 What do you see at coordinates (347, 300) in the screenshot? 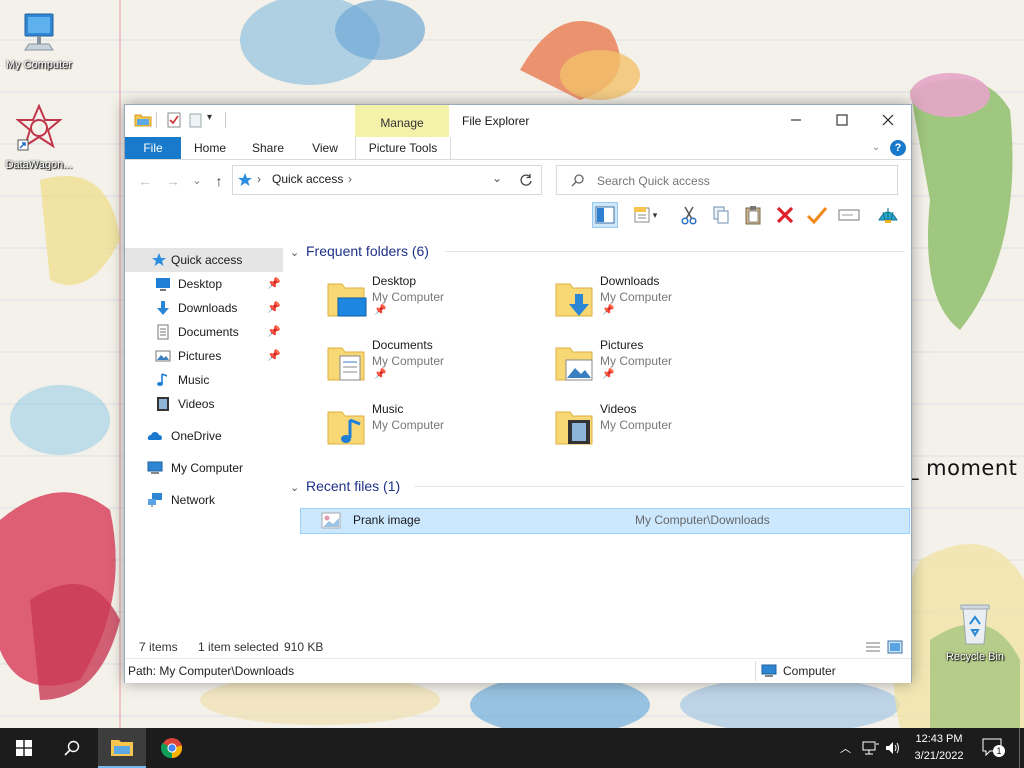
I see `desktop-folder-icon` at bounding box center [347, 300].